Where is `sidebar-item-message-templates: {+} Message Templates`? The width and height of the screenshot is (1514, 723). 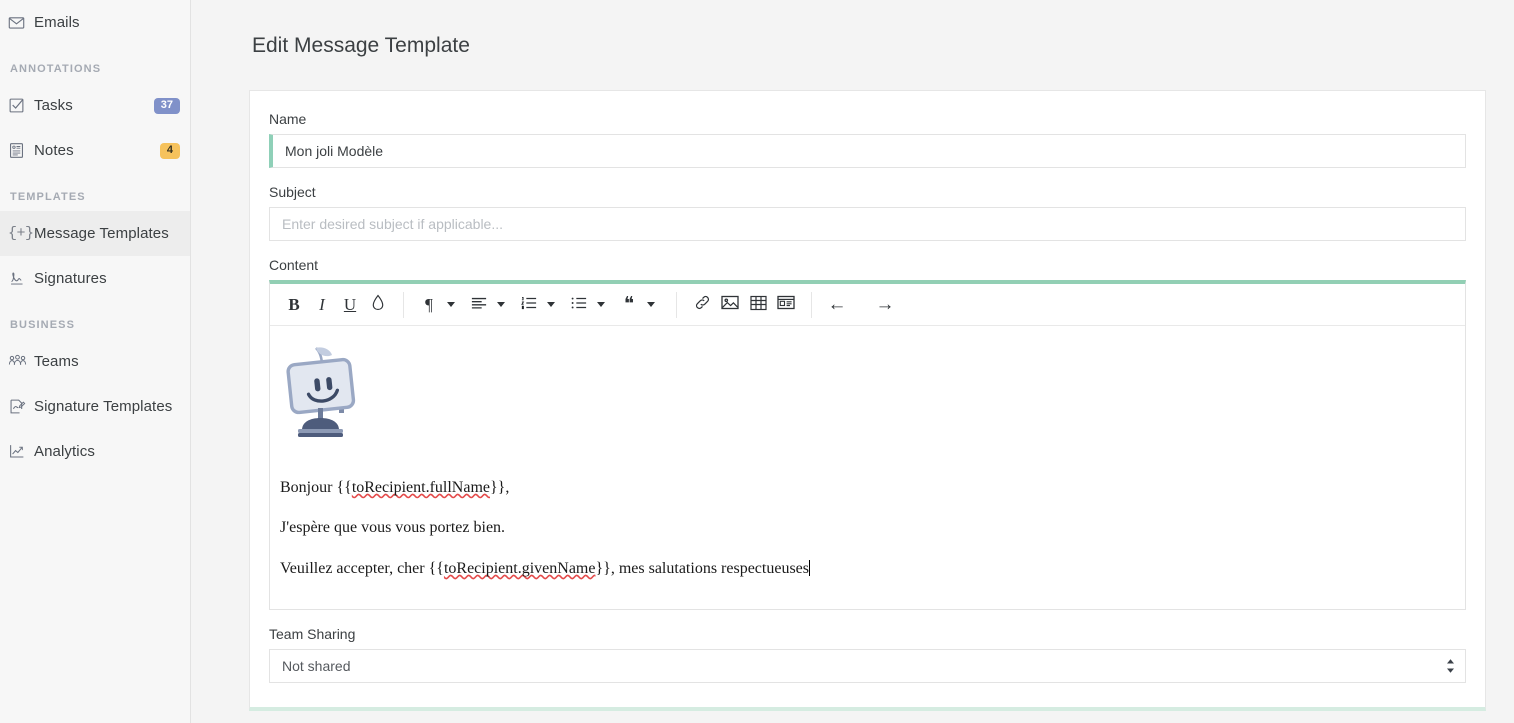
sidebar-item-message-templates: {+} Message Templates is located at coordinates (95, 233).